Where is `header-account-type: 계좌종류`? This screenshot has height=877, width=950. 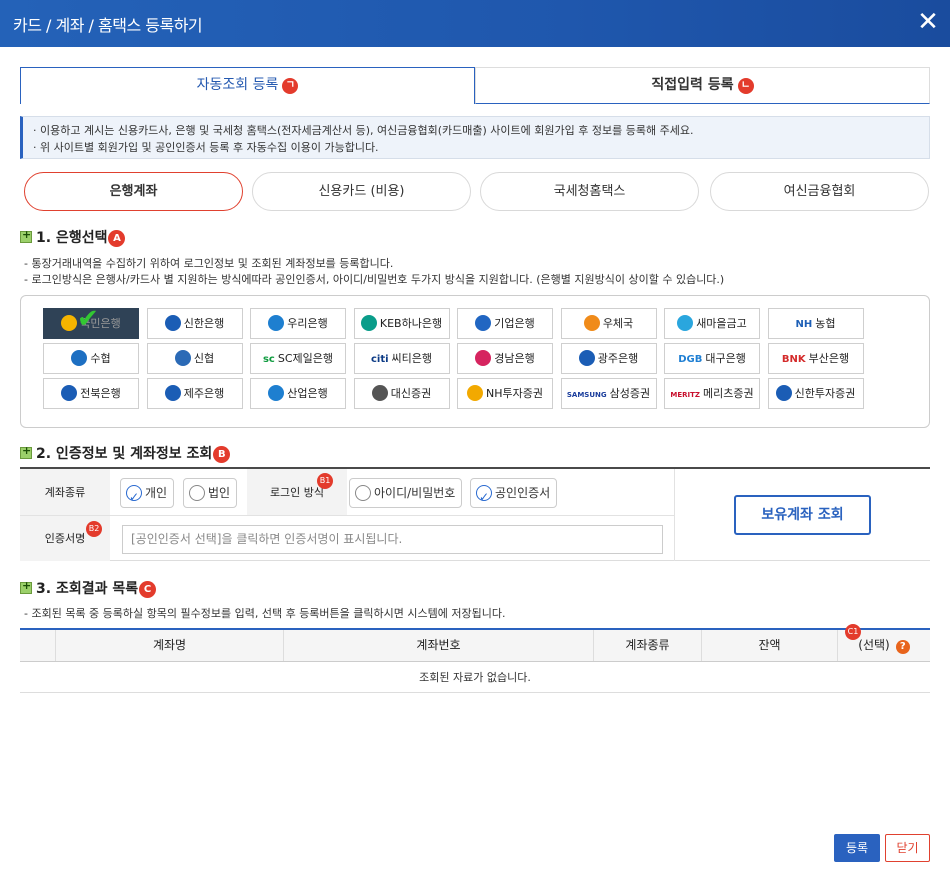 header-account-type: 계좌종류 is located at coordinates (648, 645).